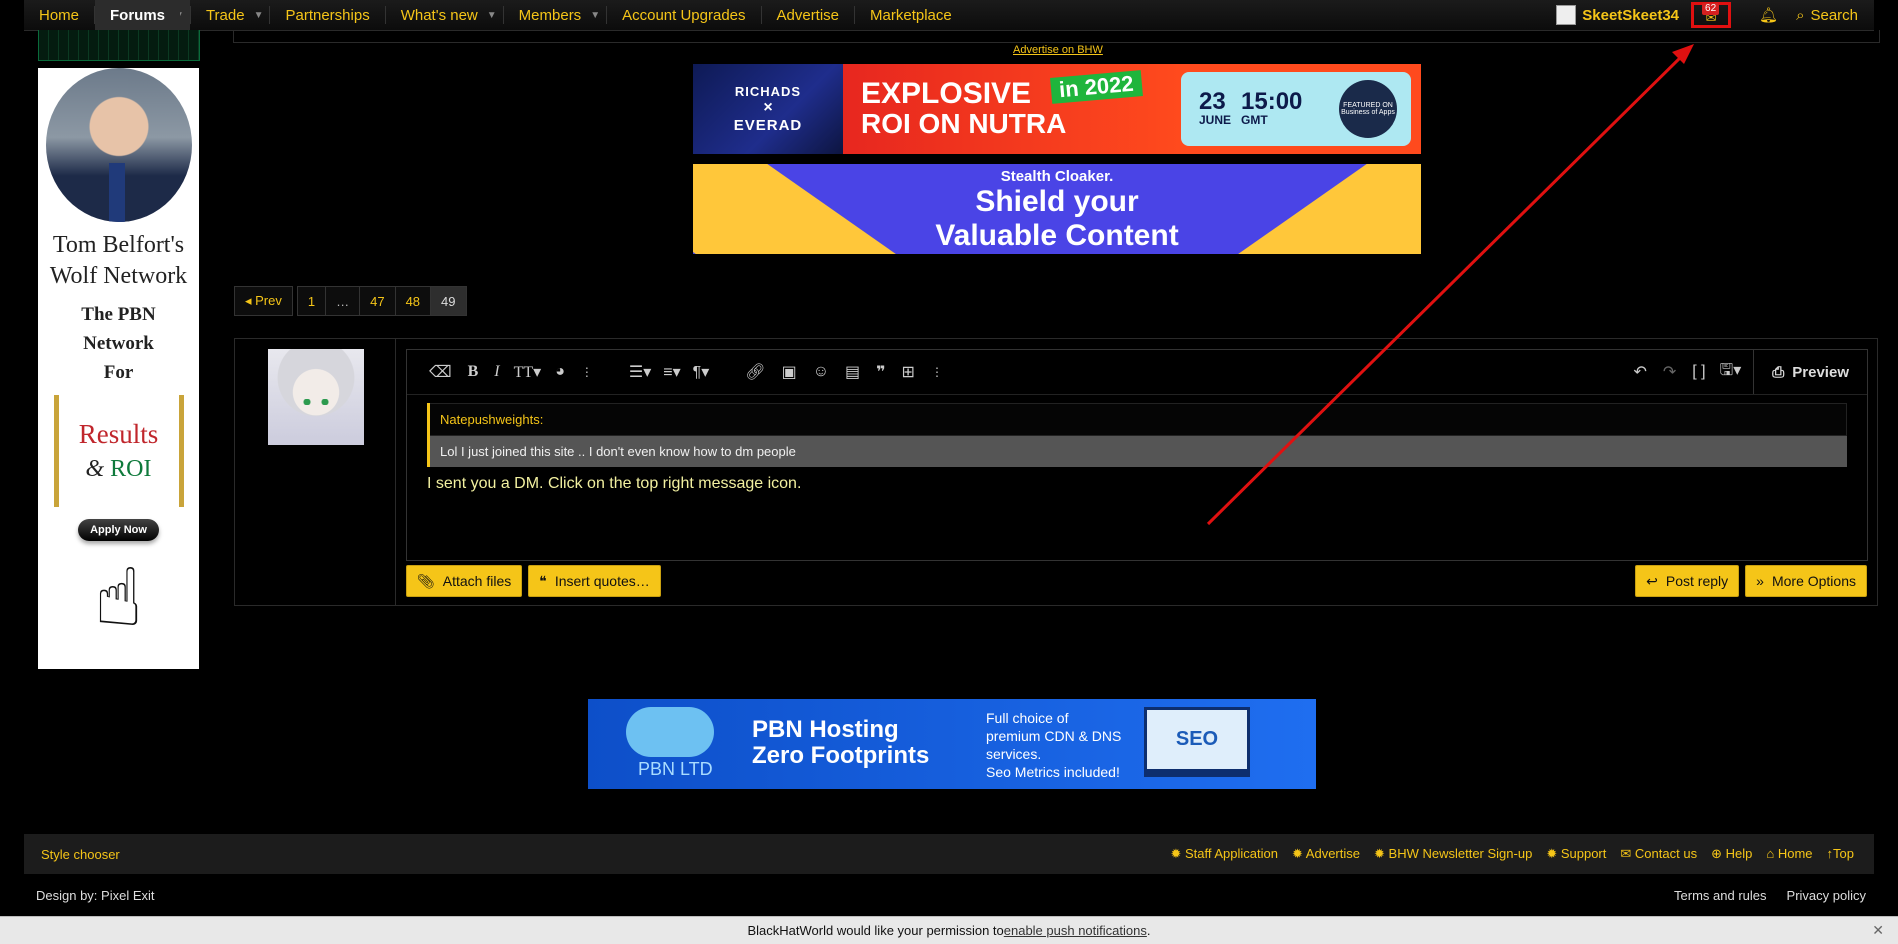  What do you see at coordinates (118, 530) in the screenshot?
I see `ad-apply-button: Apply Now` at bounding box center [118, 530].